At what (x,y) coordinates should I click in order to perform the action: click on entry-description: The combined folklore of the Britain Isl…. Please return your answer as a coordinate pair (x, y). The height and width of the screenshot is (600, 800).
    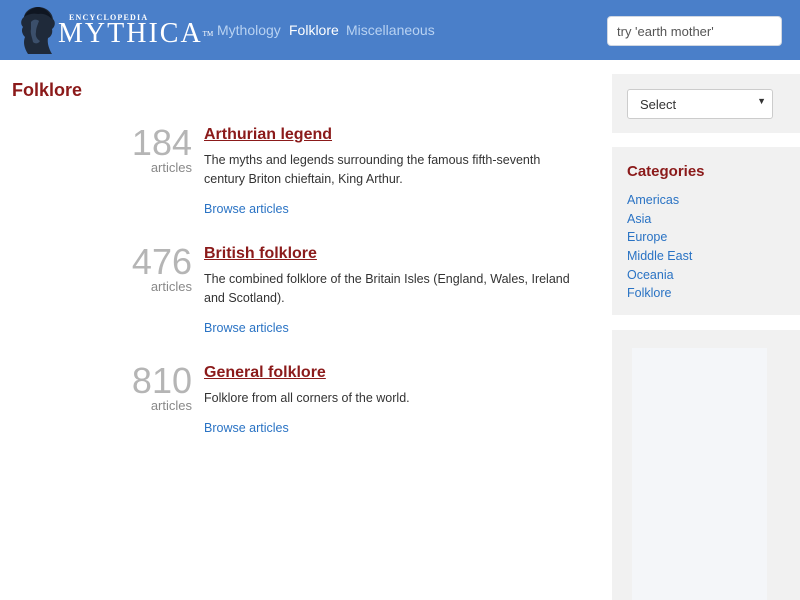
    Looking at the image, I should click on (387, 288).